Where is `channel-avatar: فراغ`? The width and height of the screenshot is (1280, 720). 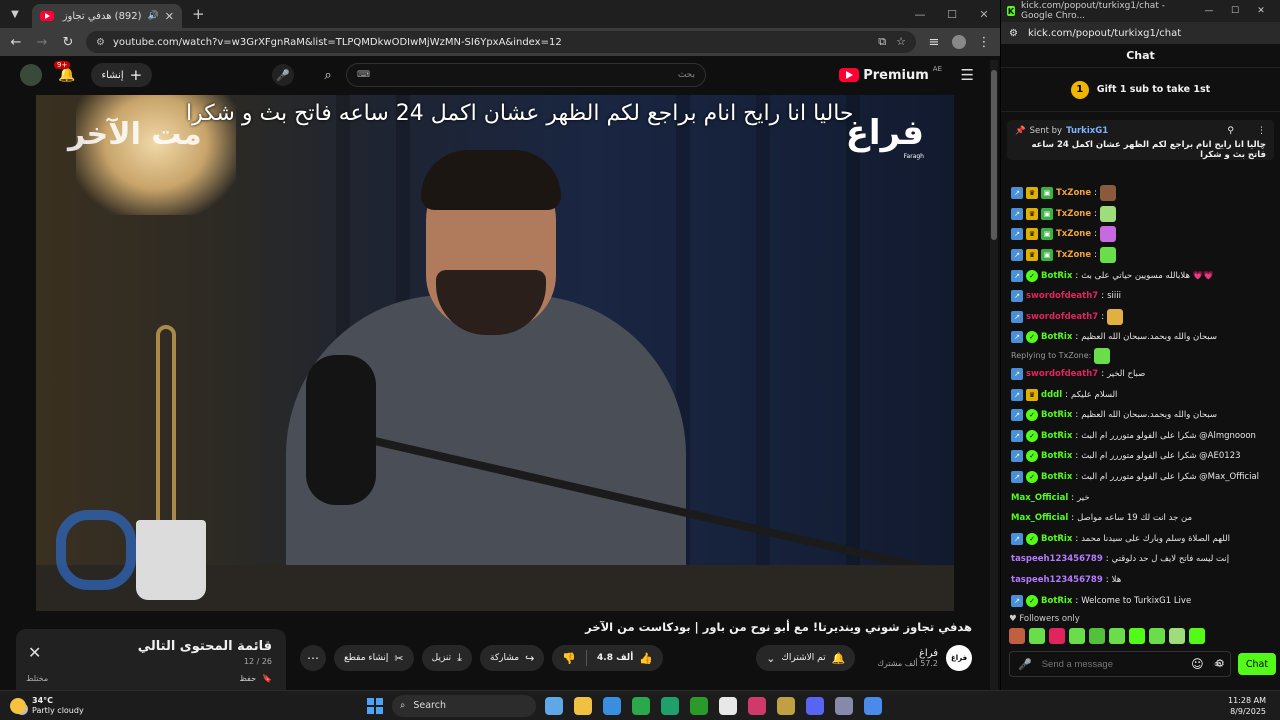 channel-avatar: فراغ is located at coordinates (959, 658).